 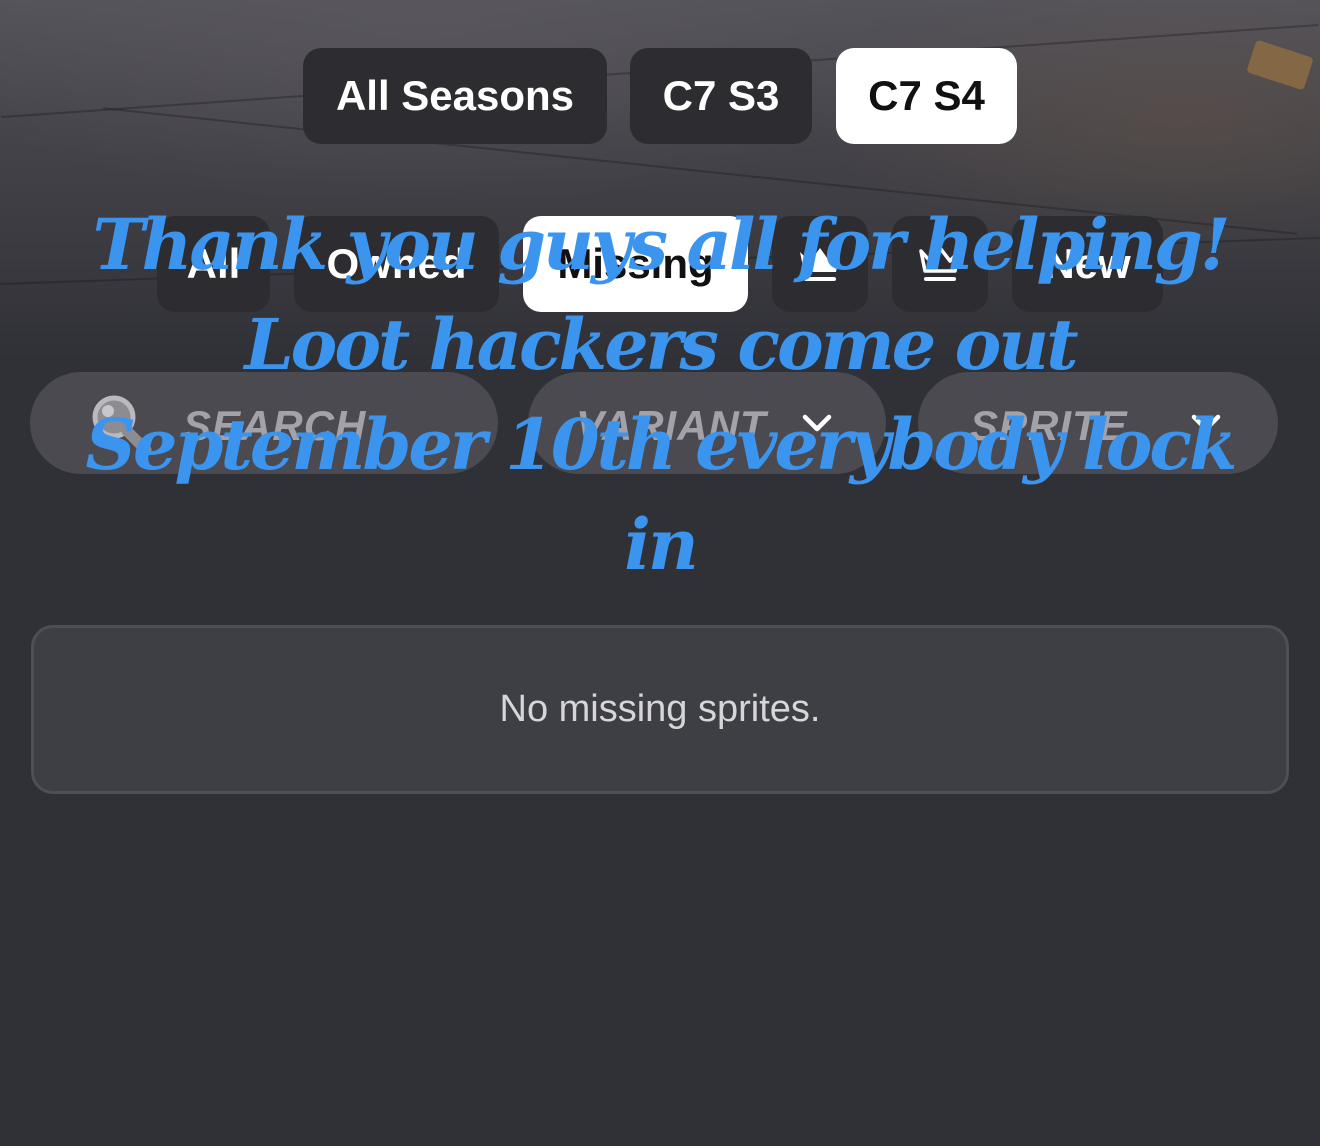 I want to click on variant-dropdown-label: VARIANT, so click(x=671, y=425).